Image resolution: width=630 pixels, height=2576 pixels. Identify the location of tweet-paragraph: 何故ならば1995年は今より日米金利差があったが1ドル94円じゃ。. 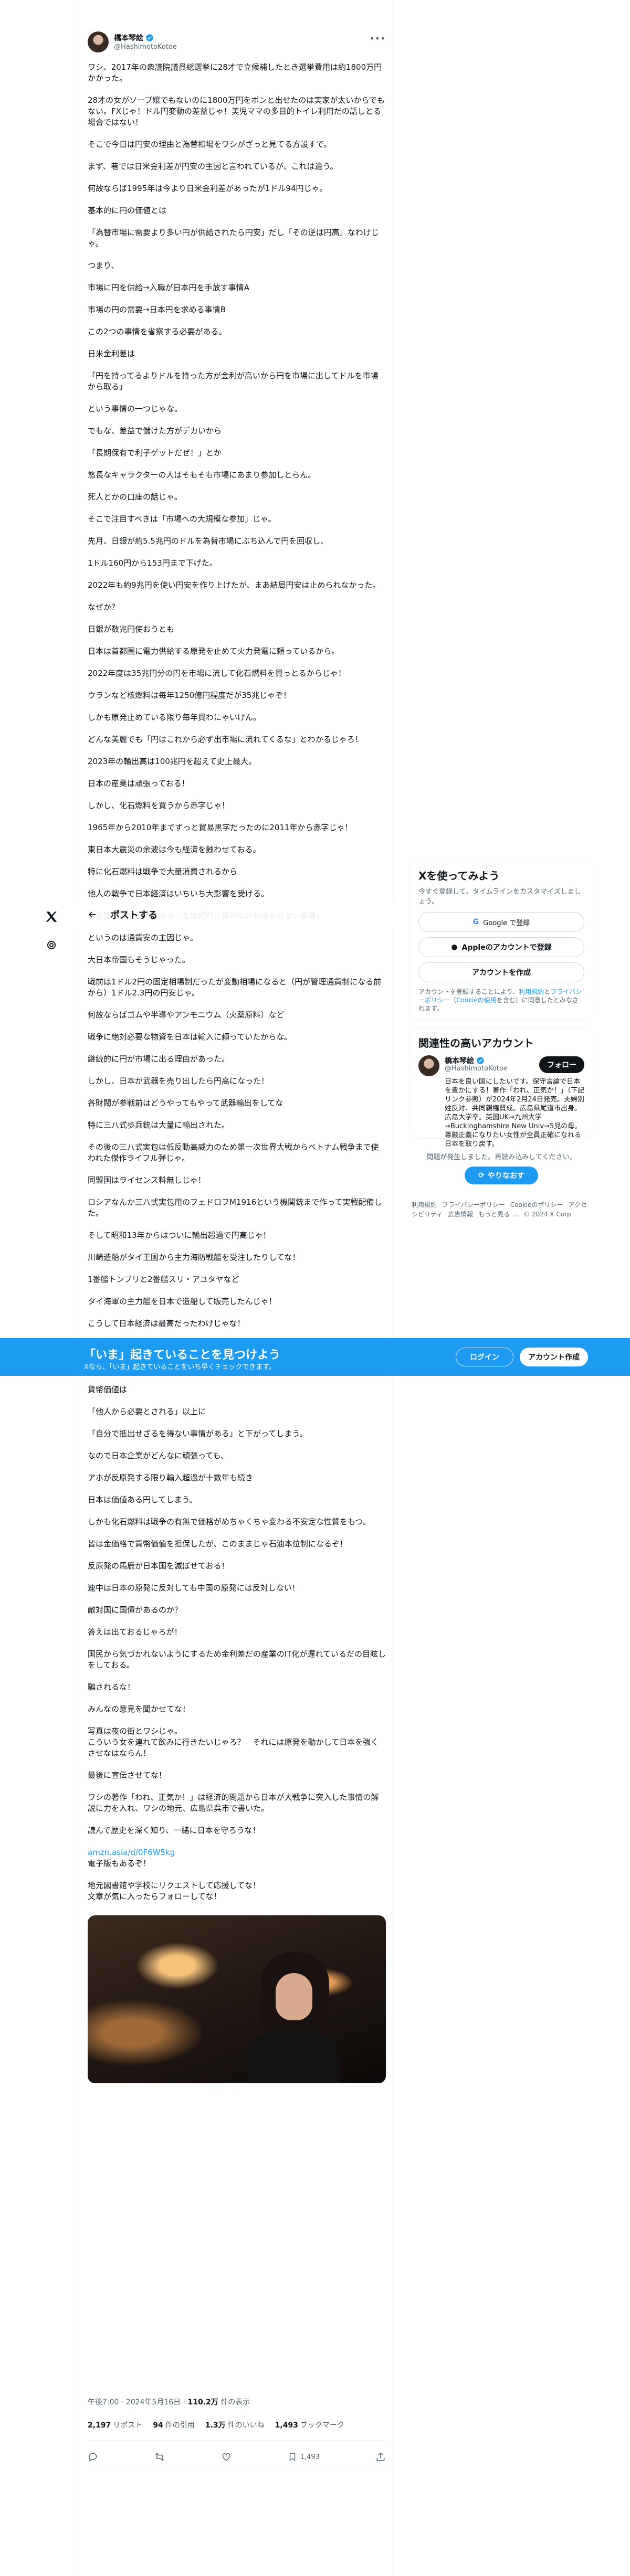
(208, 188).